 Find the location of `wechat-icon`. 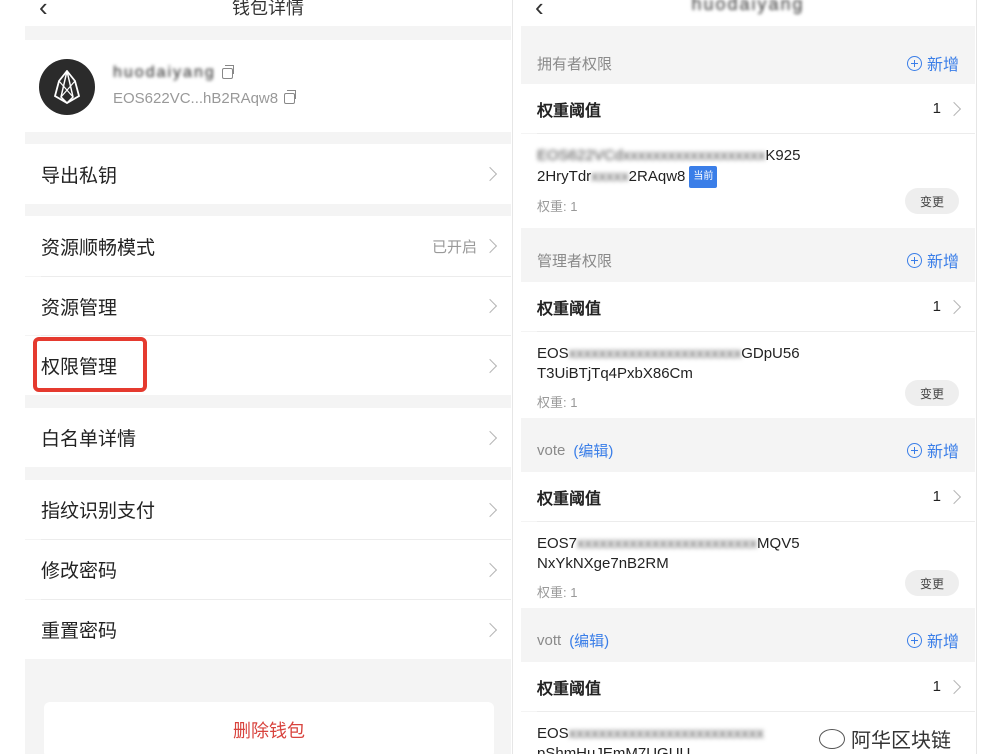

wechat-icon is located at coordinates (832, 738).